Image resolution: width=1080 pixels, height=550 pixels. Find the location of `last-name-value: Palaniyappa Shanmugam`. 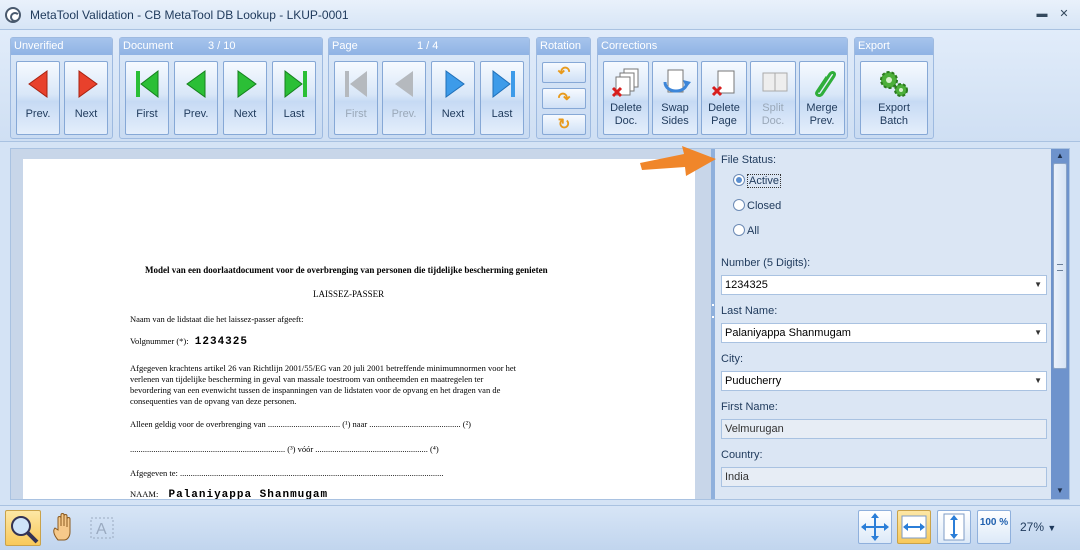

last-name-value: Palaniyappa Shanmugam is located at coordinates (788, 333).